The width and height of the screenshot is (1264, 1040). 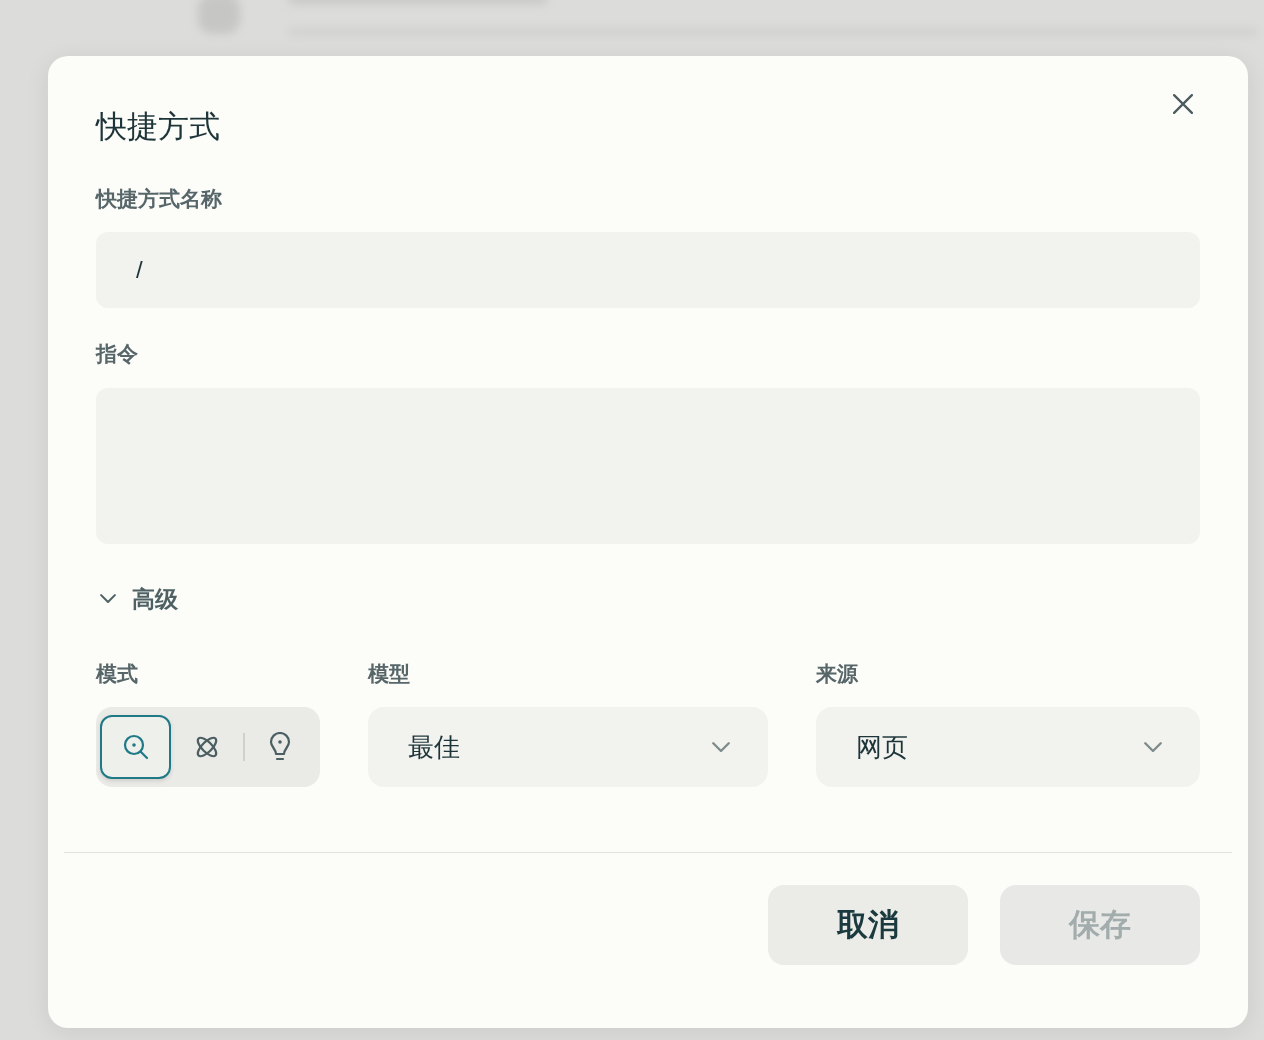 I want to click on close-icon, so click(x=1183, y=104).